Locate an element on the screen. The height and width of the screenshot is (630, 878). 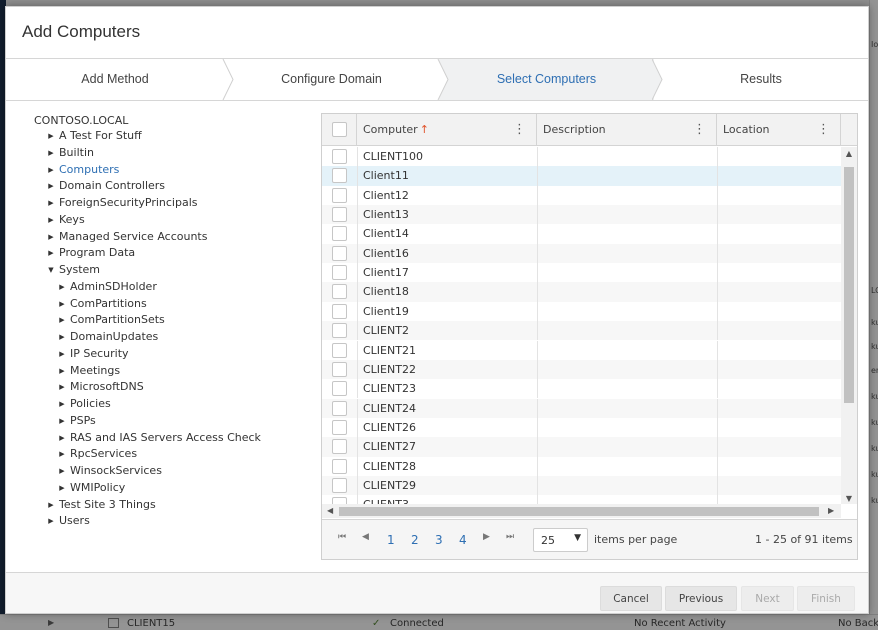
page-link: 2 is located at coordinates (415, 540).